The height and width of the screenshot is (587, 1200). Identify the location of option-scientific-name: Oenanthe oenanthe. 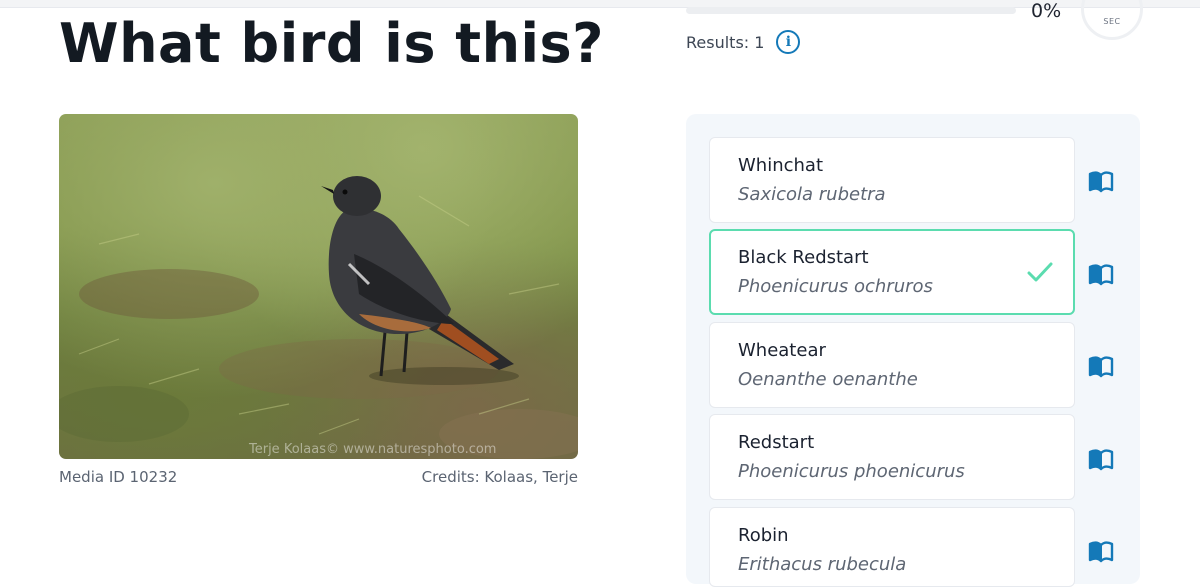
(828, 379).